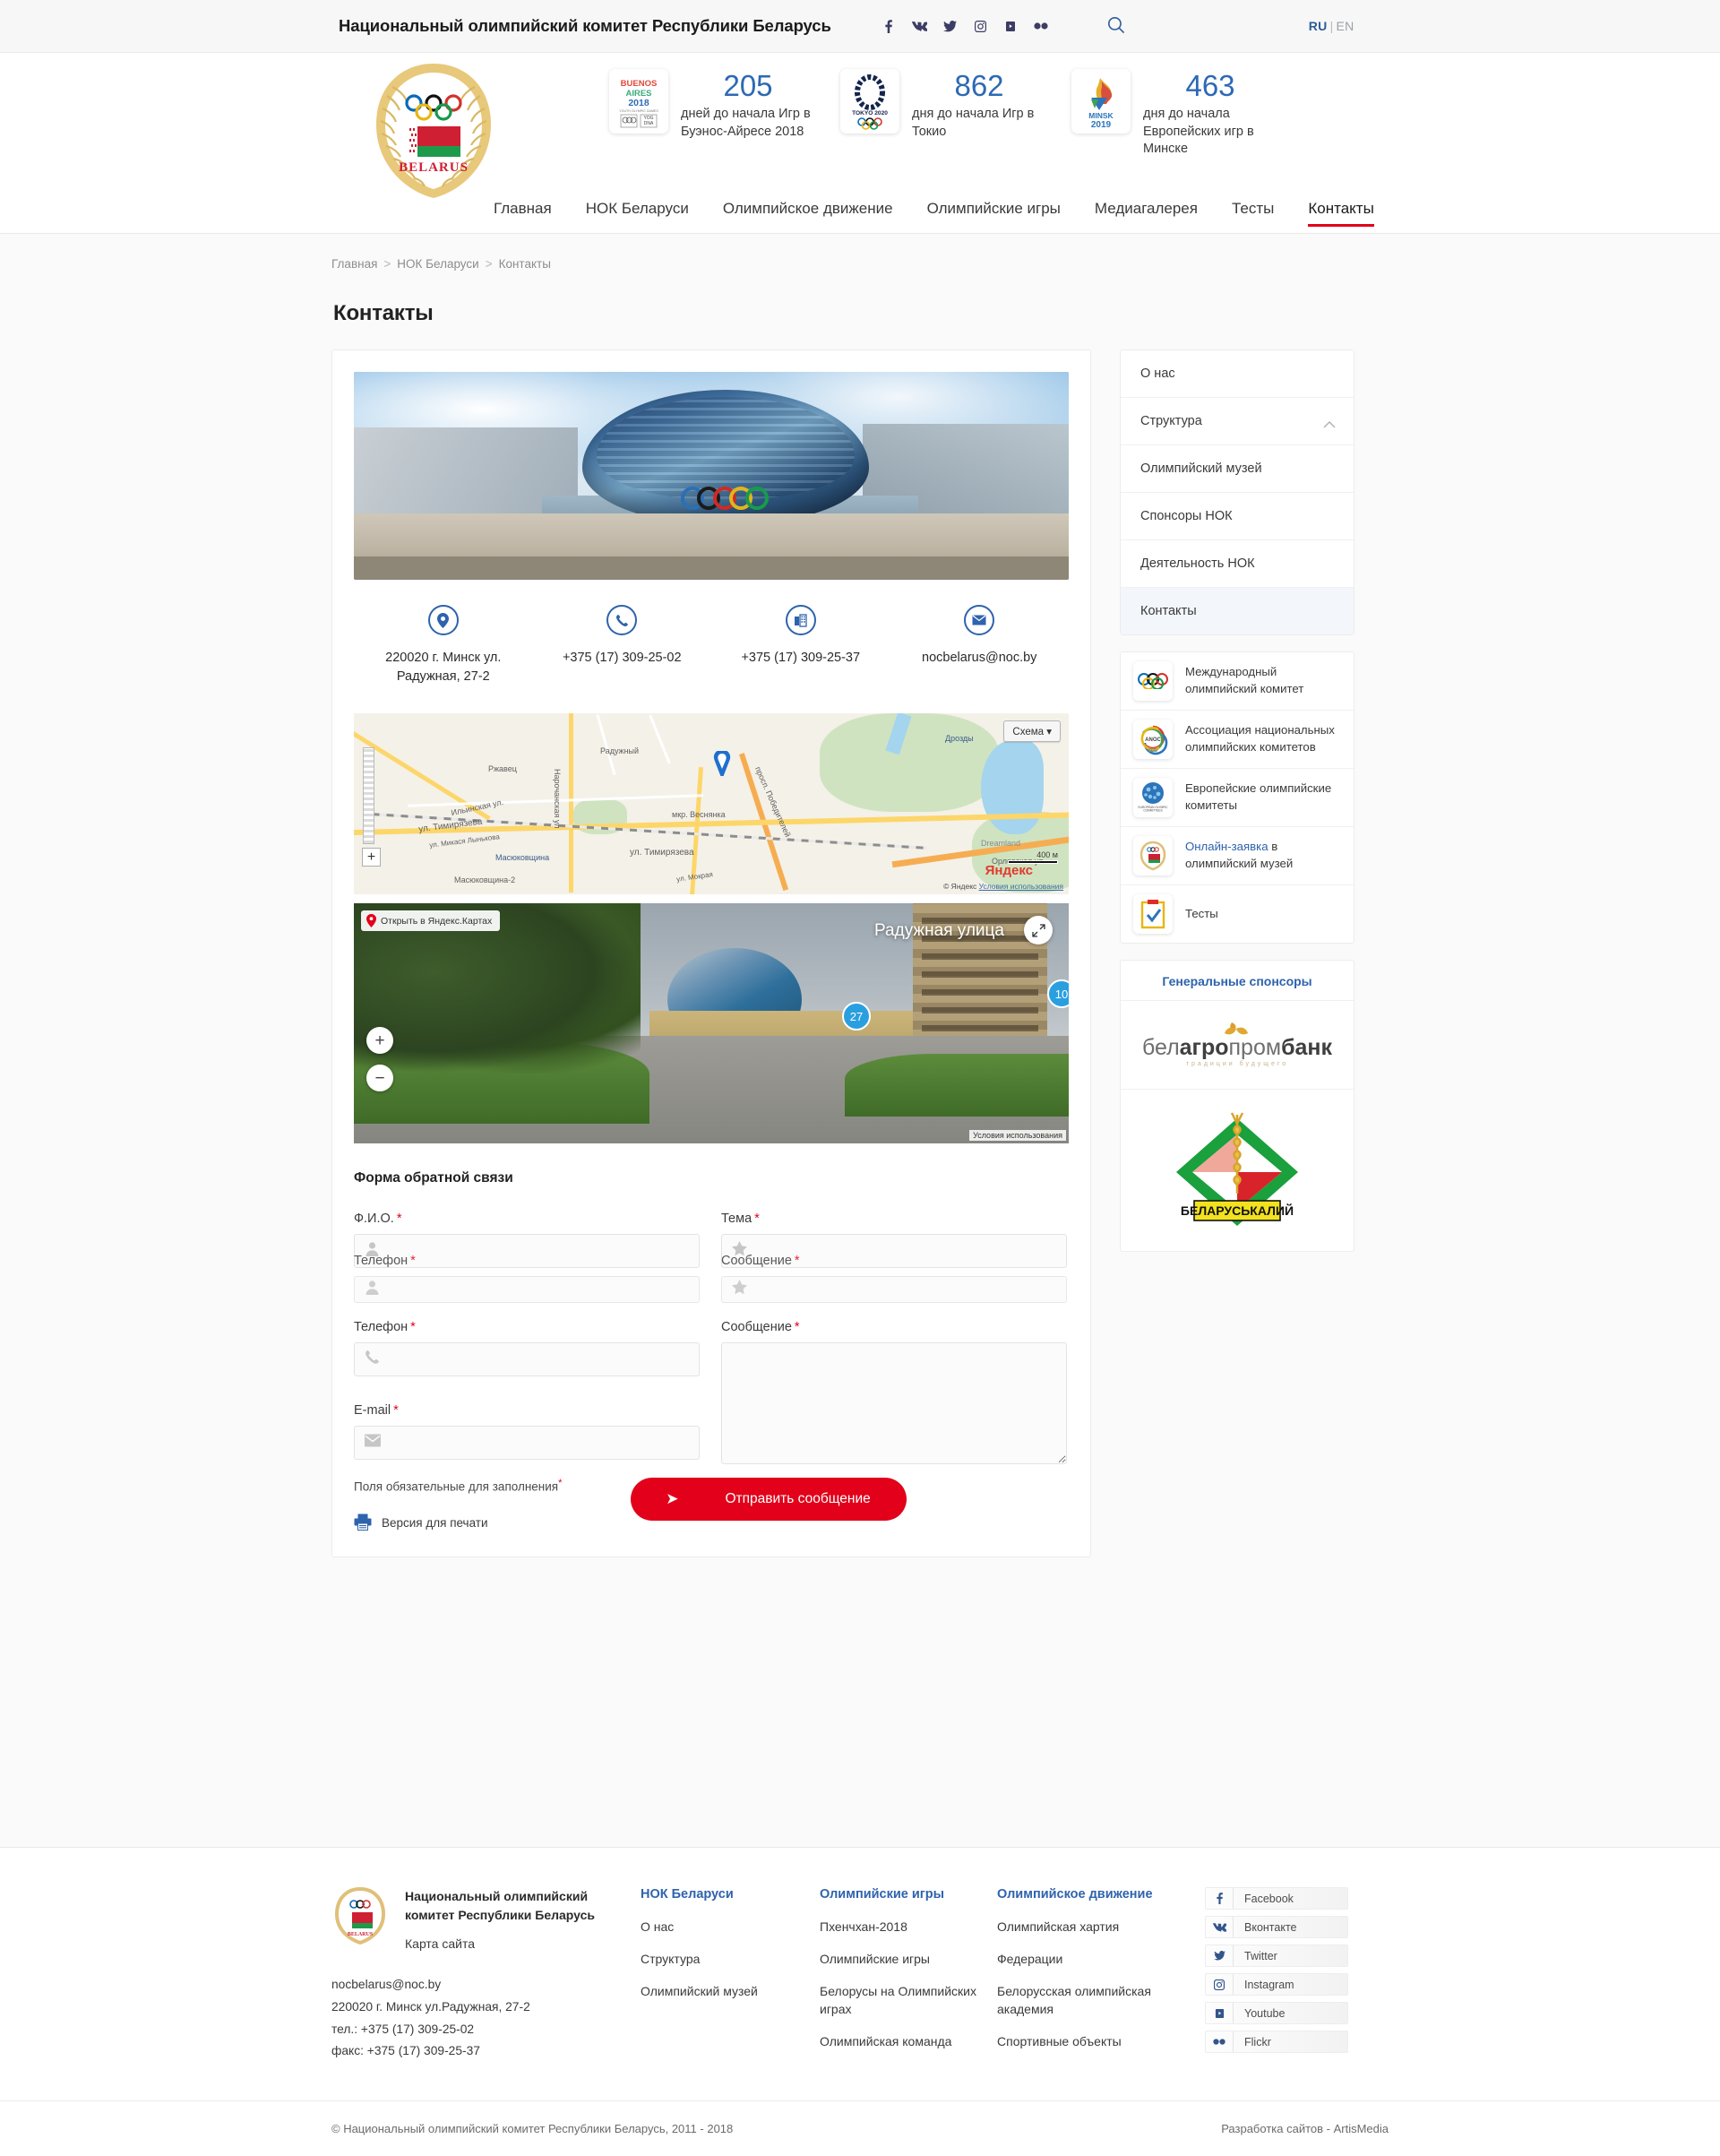 This screenshot has height=2156, width=1720. I want to click on footer-email: nocbelarus@noc.by, so click(486, 1985).